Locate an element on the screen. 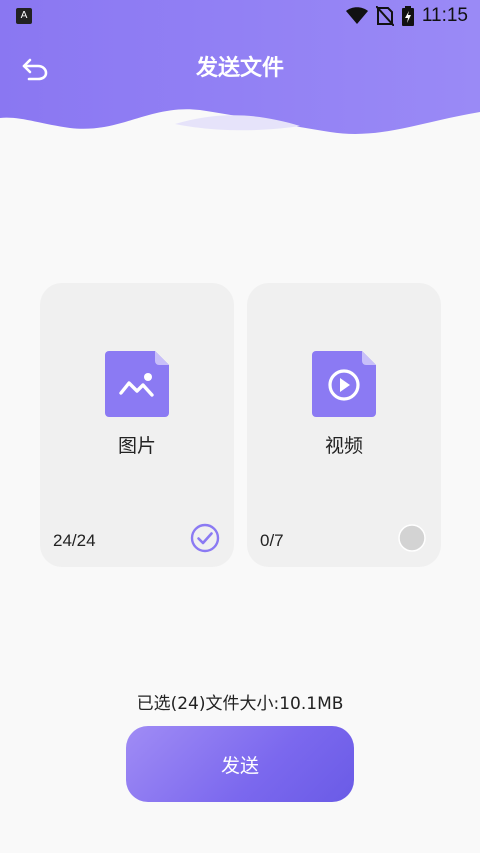  video-file-icon is located at coordinates (344, 384).